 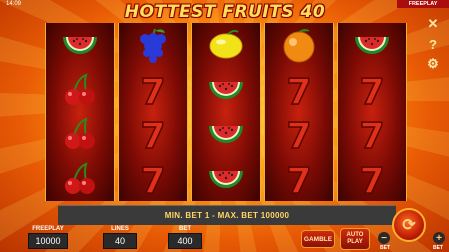 What do you see at coordinates (438, 248) in the screenshot?
I see `bet-increase-label: BET` at bounding box center [438, 248].